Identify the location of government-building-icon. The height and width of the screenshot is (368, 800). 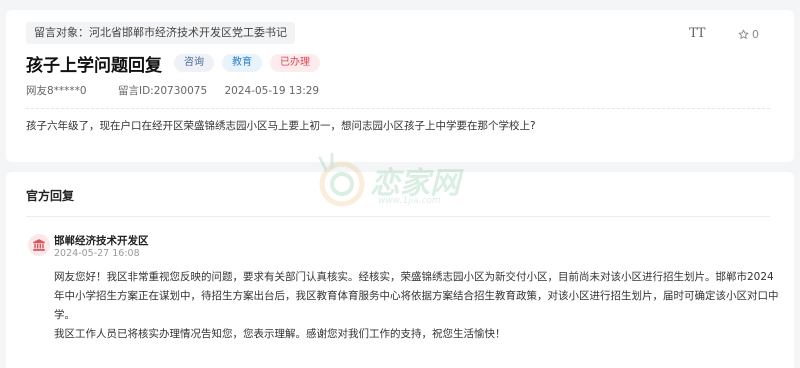
(39, 245).